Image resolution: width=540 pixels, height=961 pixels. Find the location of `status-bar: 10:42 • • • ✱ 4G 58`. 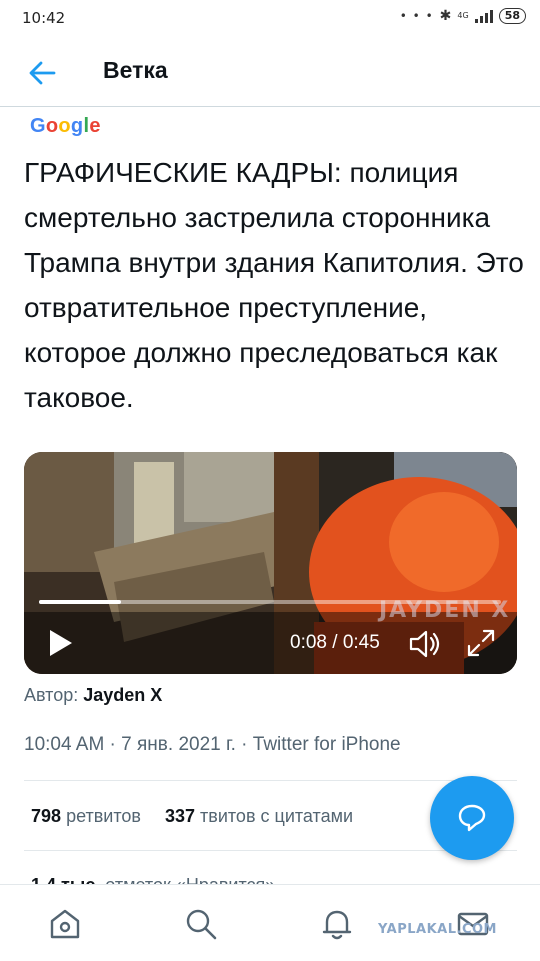

status-bar: 10:42 • • • ✱ 4G 58 is located at coordinates (270, 18).